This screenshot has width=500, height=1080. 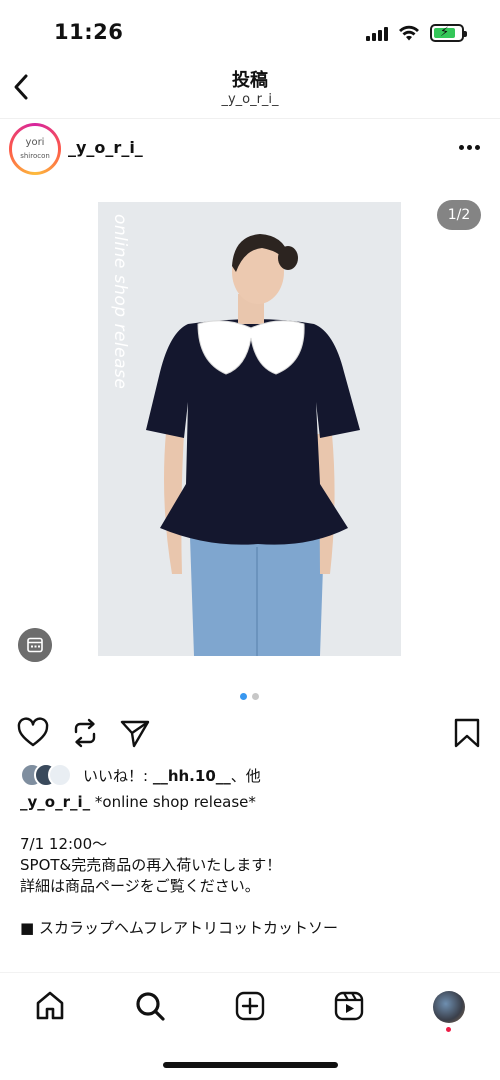 I want to click on page-title: 投稿, so click(x=250, y=80).